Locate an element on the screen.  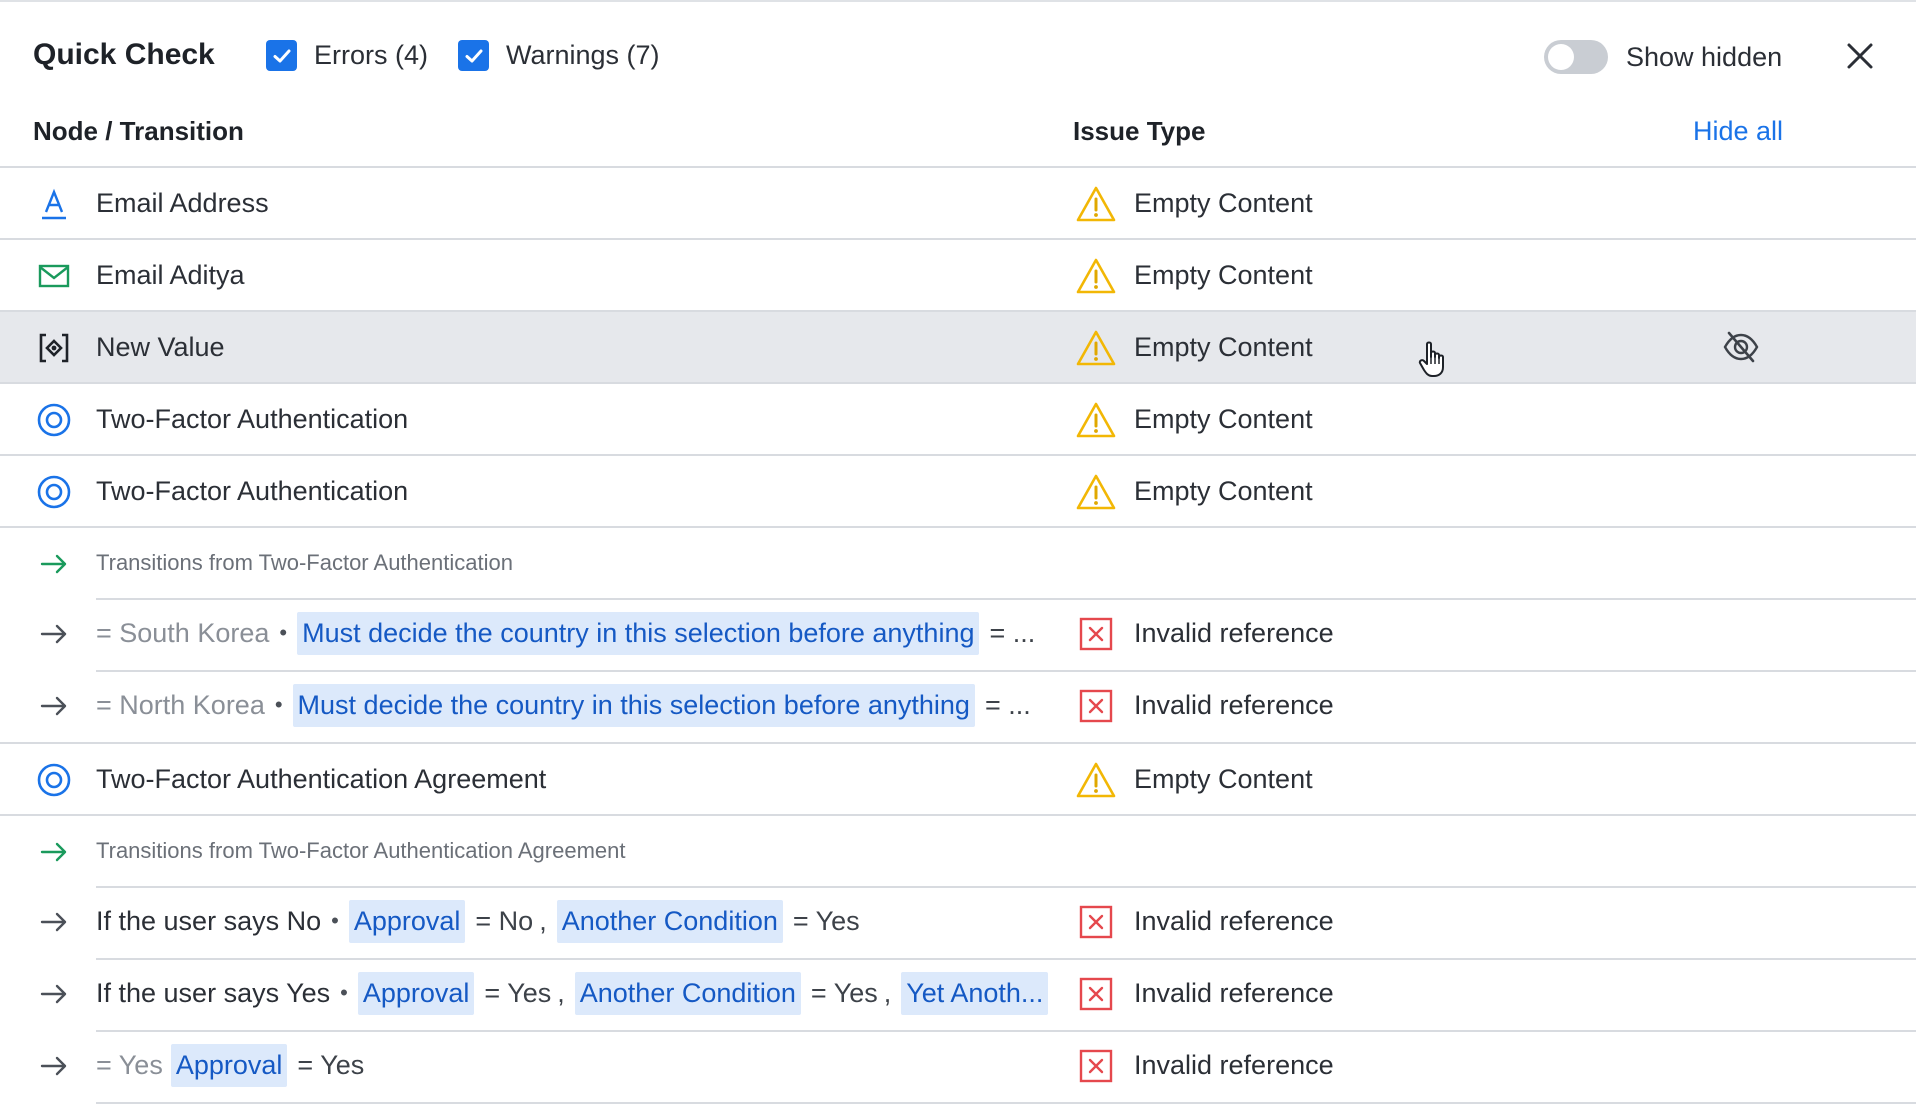
show-hidden-label: Show hidden is located at coordinates (1704, 56).